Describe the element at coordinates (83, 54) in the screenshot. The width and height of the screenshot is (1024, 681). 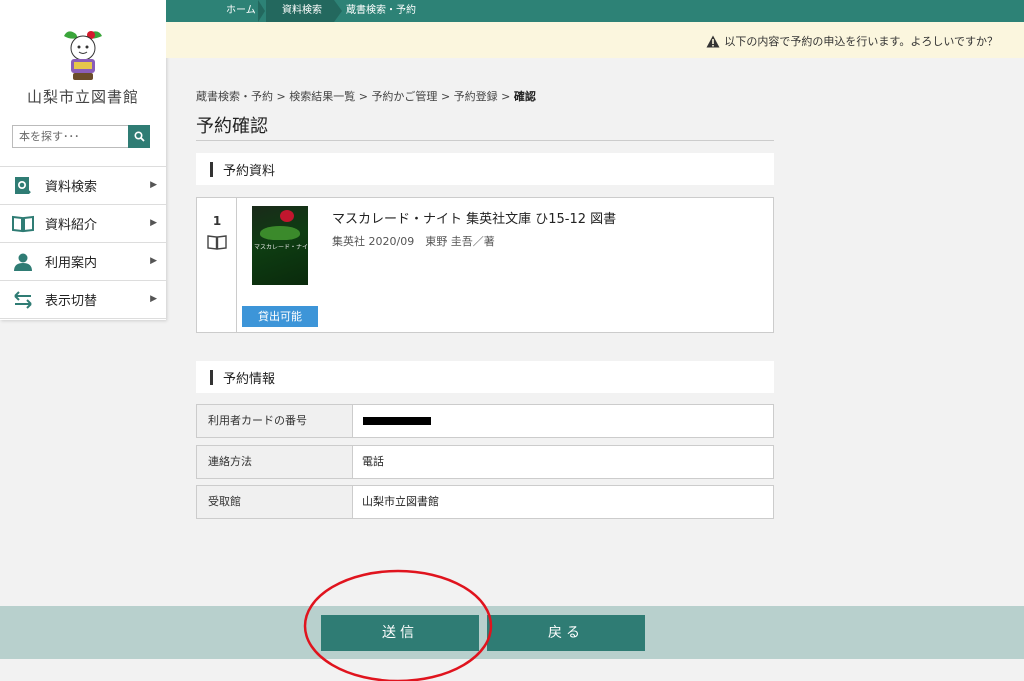
I see `library-mascot-logo` at that location.